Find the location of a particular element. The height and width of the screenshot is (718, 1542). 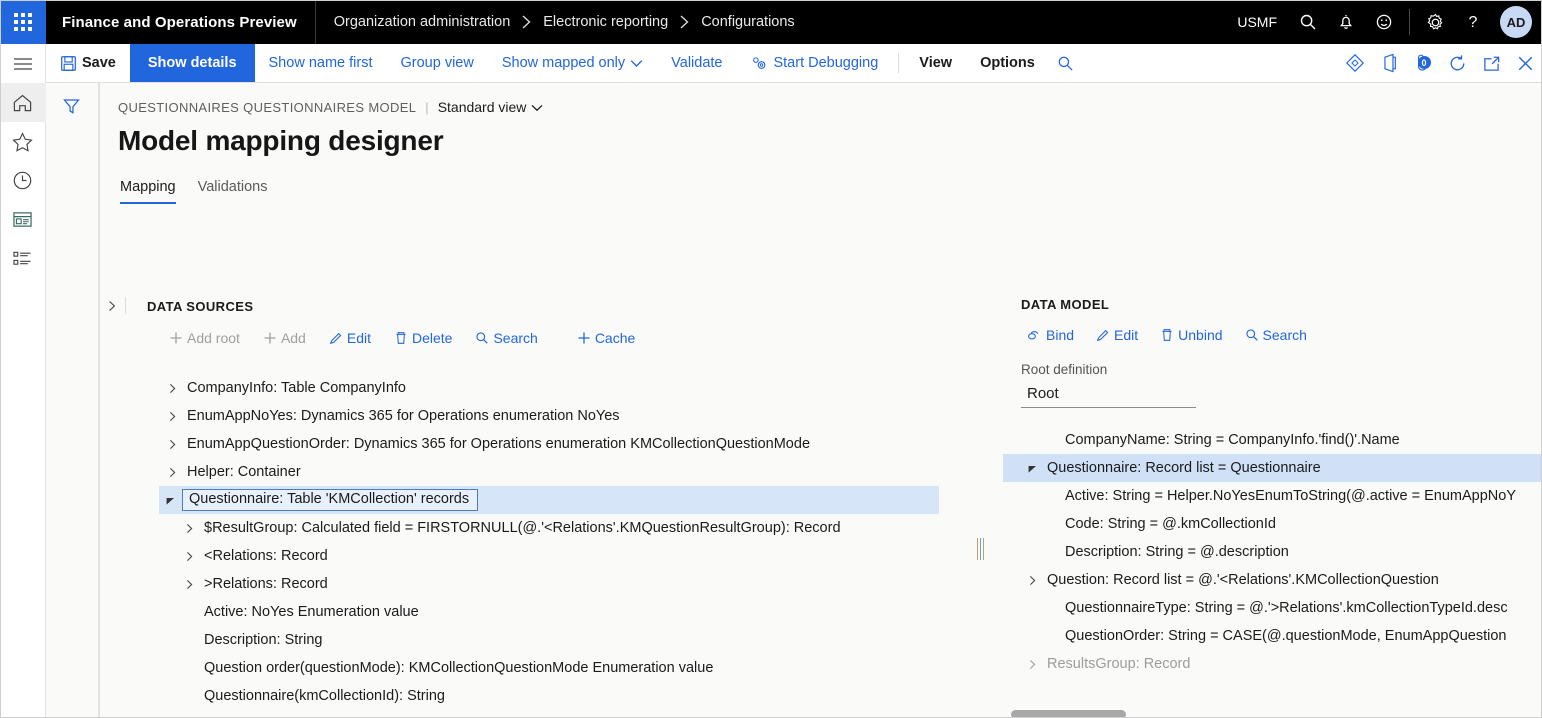

bind-button: Bind is located at coordinates (1050, 335).